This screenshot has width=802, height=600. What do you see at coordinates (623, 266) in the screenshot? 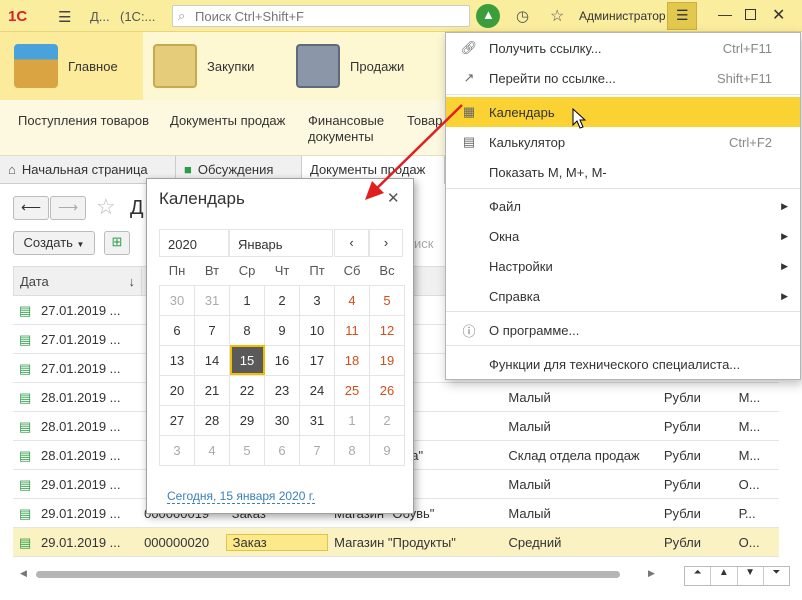
I see `menu-item: Настройки ▶` at bounding box center [623, 266].